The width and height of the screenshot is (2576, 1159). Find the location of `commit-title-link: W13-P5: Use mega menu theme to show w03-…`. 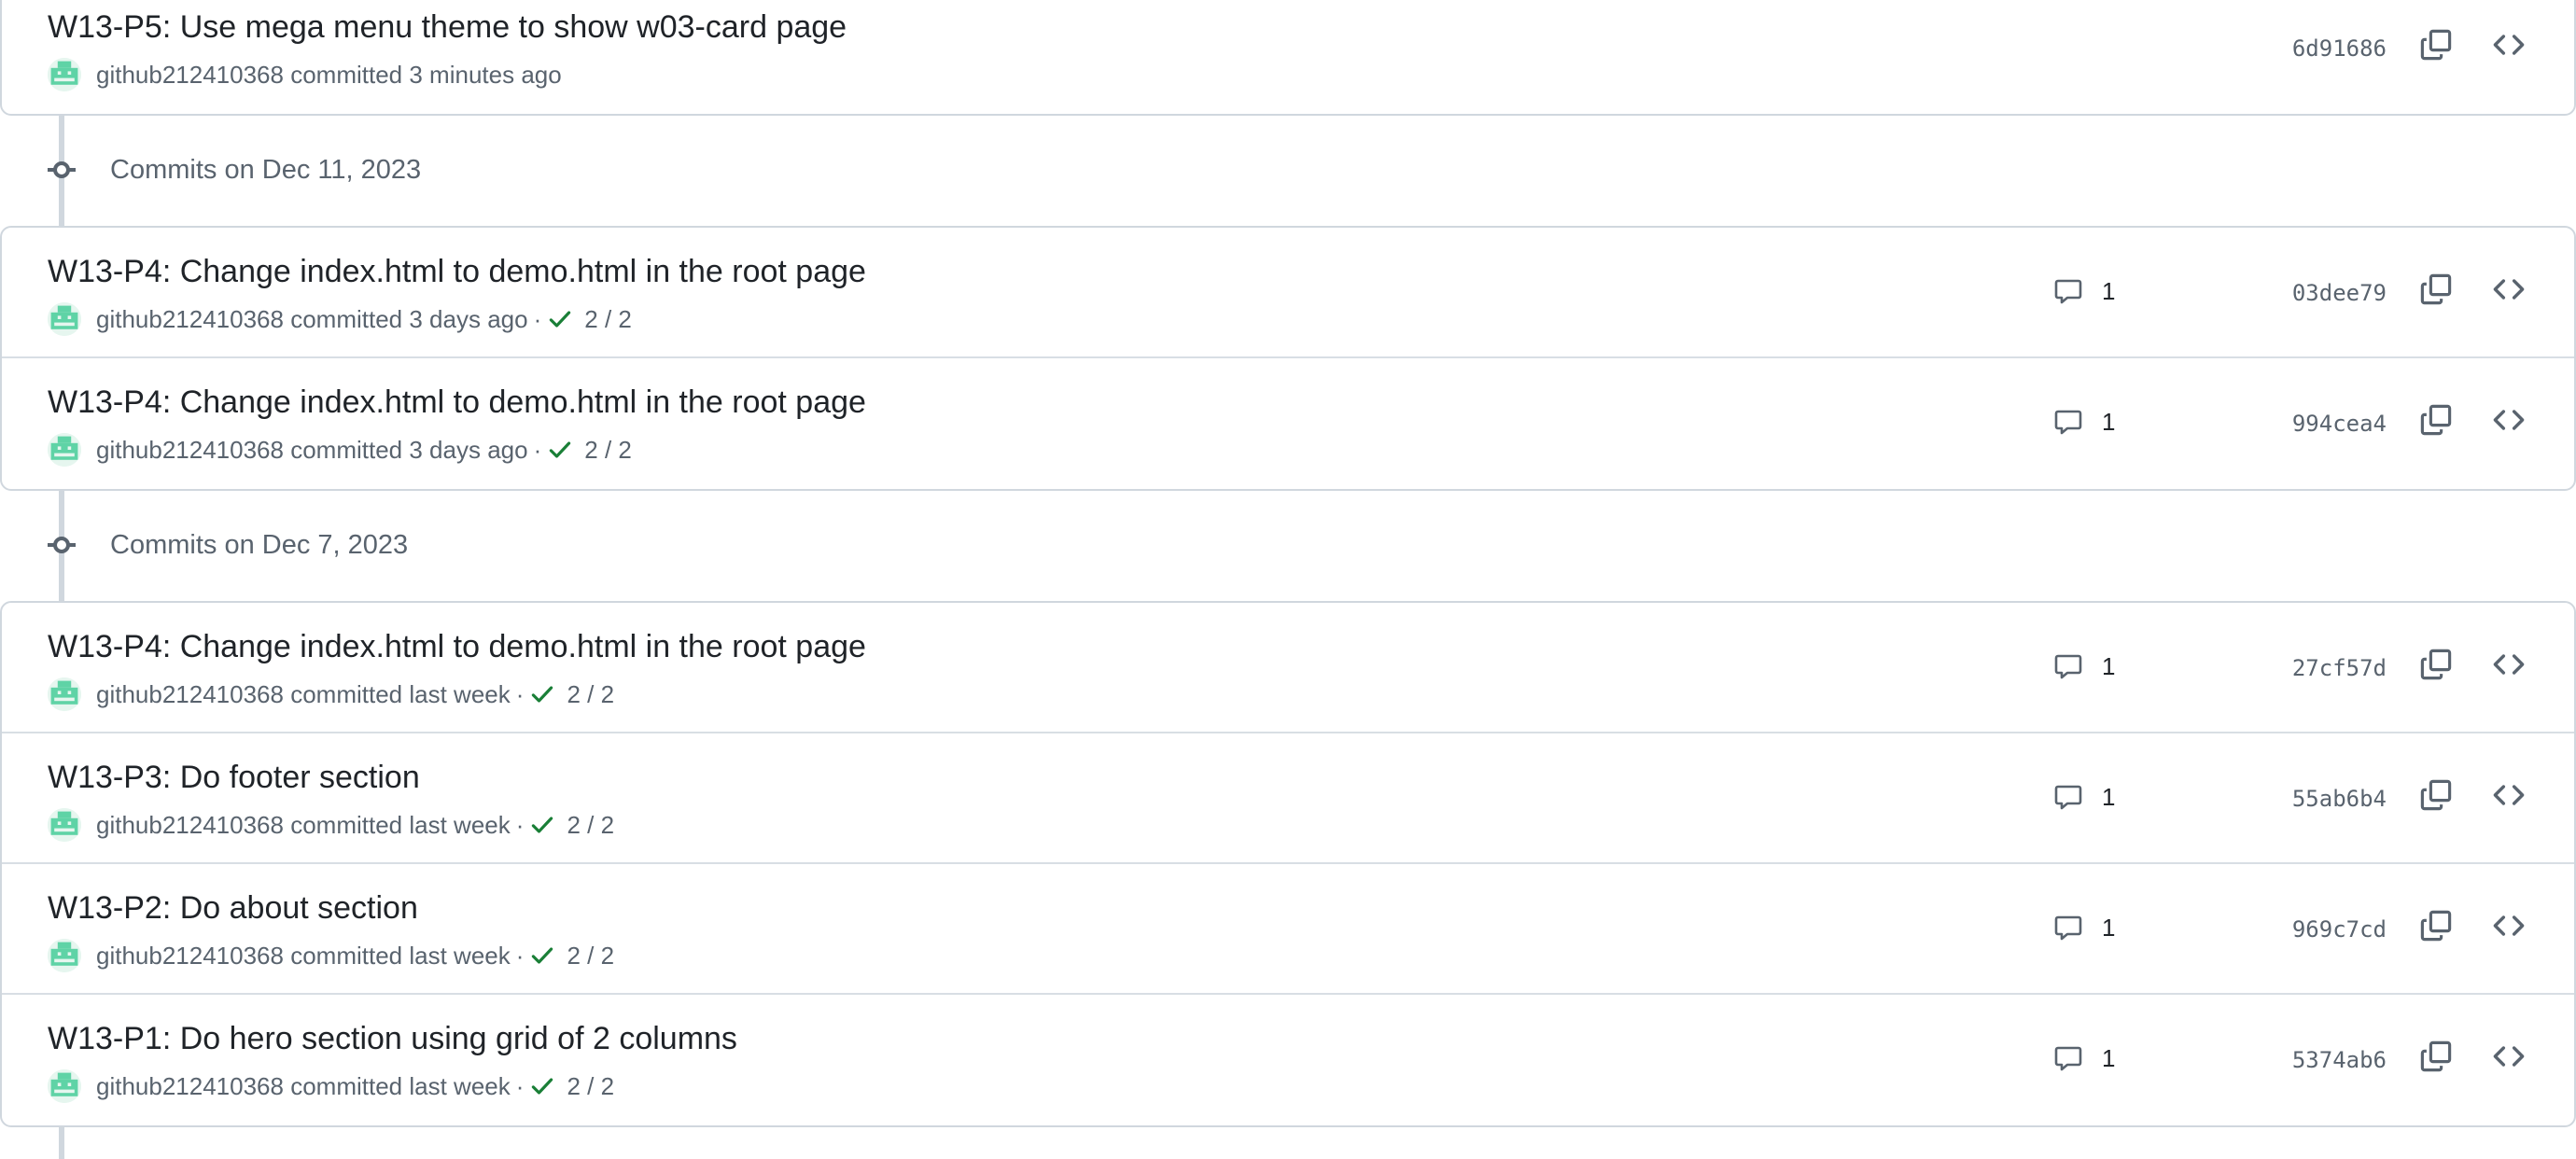

commit-title-link: W13-P5: Use mega menu theme to show w03-… is located at coordinates (447, 27).